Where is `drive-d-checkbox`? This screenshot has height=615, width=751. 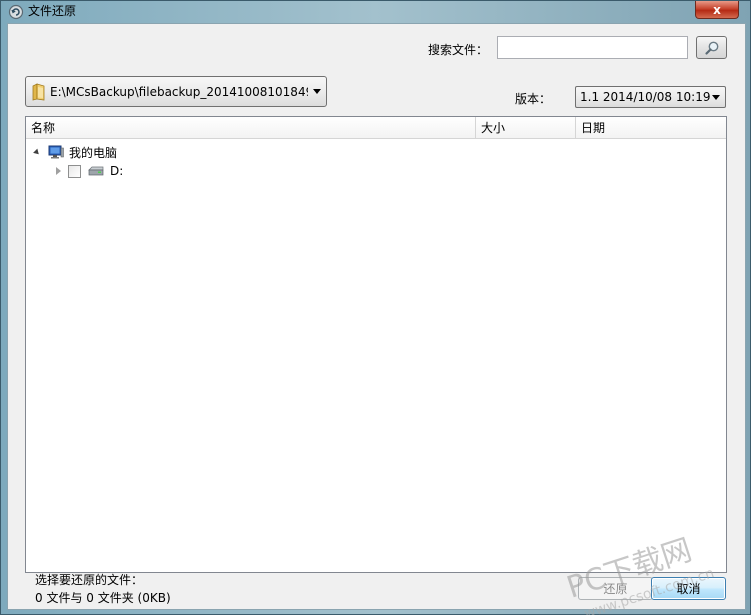 drive-d-checkbox is located at coordinates (74, 171).